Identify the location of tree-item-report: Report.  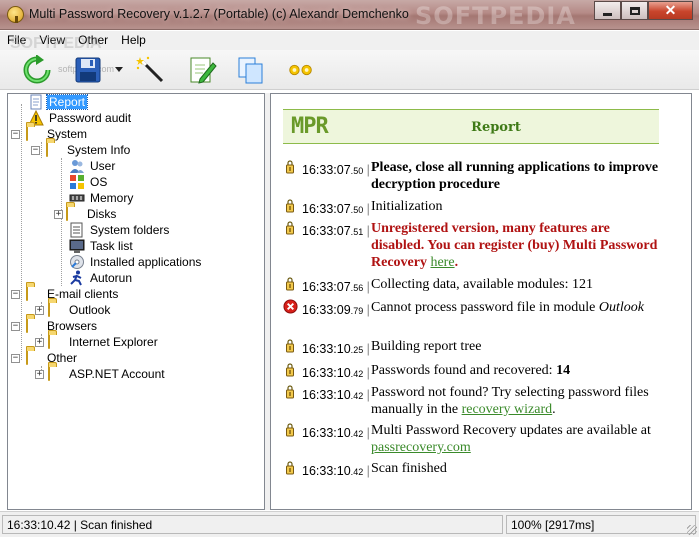
(58, 102).